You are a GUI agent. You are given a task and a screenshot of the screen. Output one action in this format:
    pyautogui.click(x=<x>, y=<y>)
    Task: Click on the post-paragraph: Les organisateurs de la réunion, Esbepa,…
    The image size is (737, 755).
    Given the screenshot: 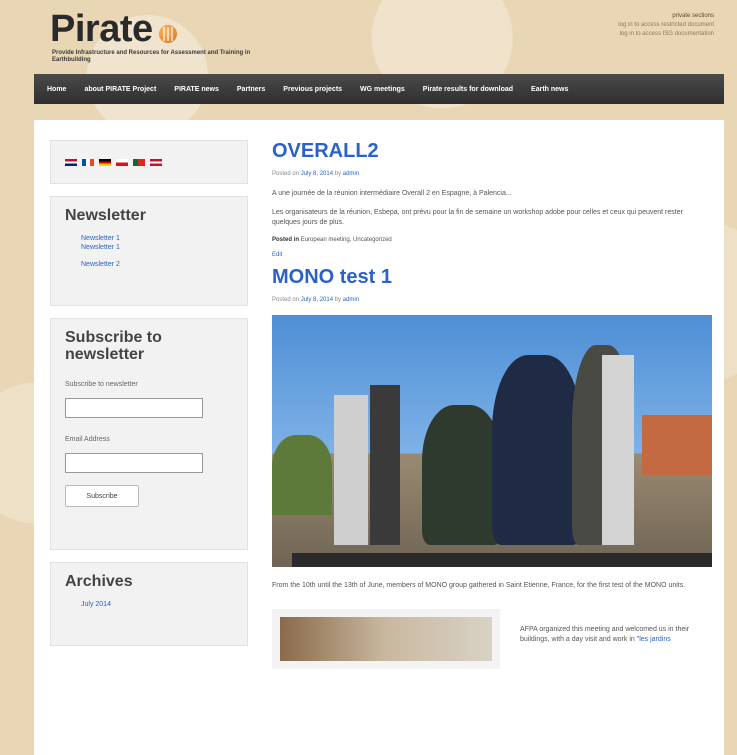 What is the action you would take?
    pyautogui.click(x=477, y=217)
    